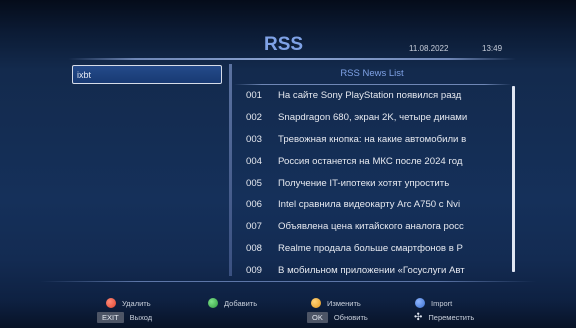 The height and width of the screenshot is (328, 576). I want to click on news-row: 009 В мобильном приложении «Госуслуги Авт, so click(370, 270).